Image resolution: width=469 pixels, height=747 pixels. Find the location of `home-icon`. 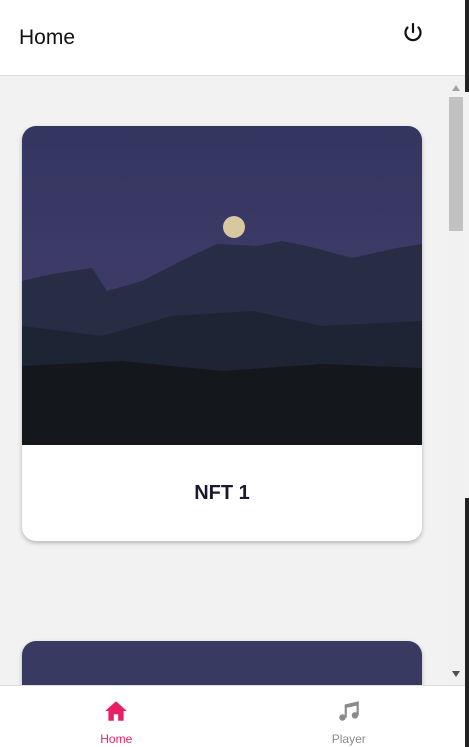

home-icon is located at coordinates (116, 711).